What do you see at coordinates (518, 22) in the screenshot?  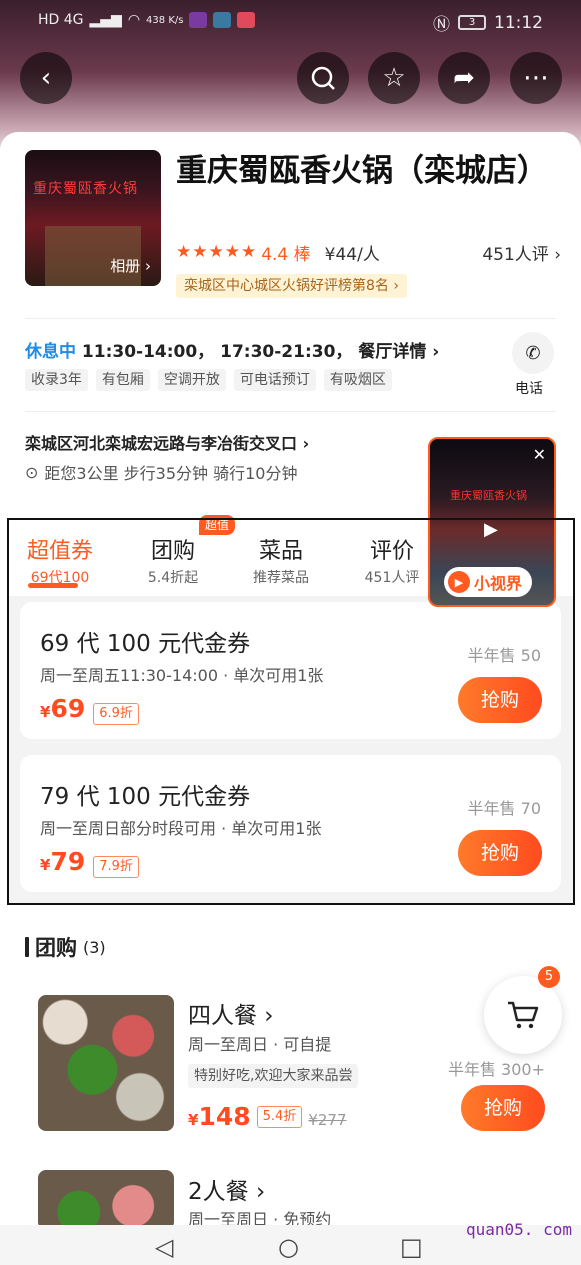 I see `time: 11:12` at bounding box center [518, 22].